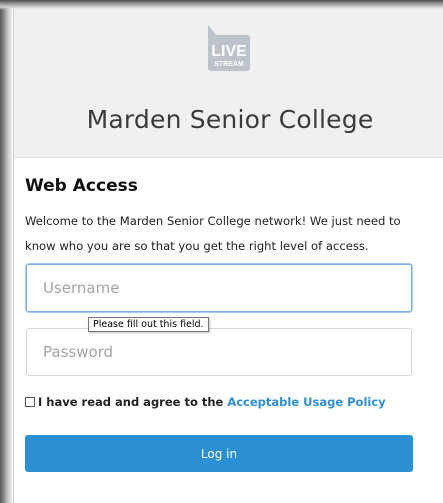 The image size is (443, 503). Describe the element at coordinates (148, 324) in the screenshot. I see `validation-tooltip: Please fill out this field.` at that location.